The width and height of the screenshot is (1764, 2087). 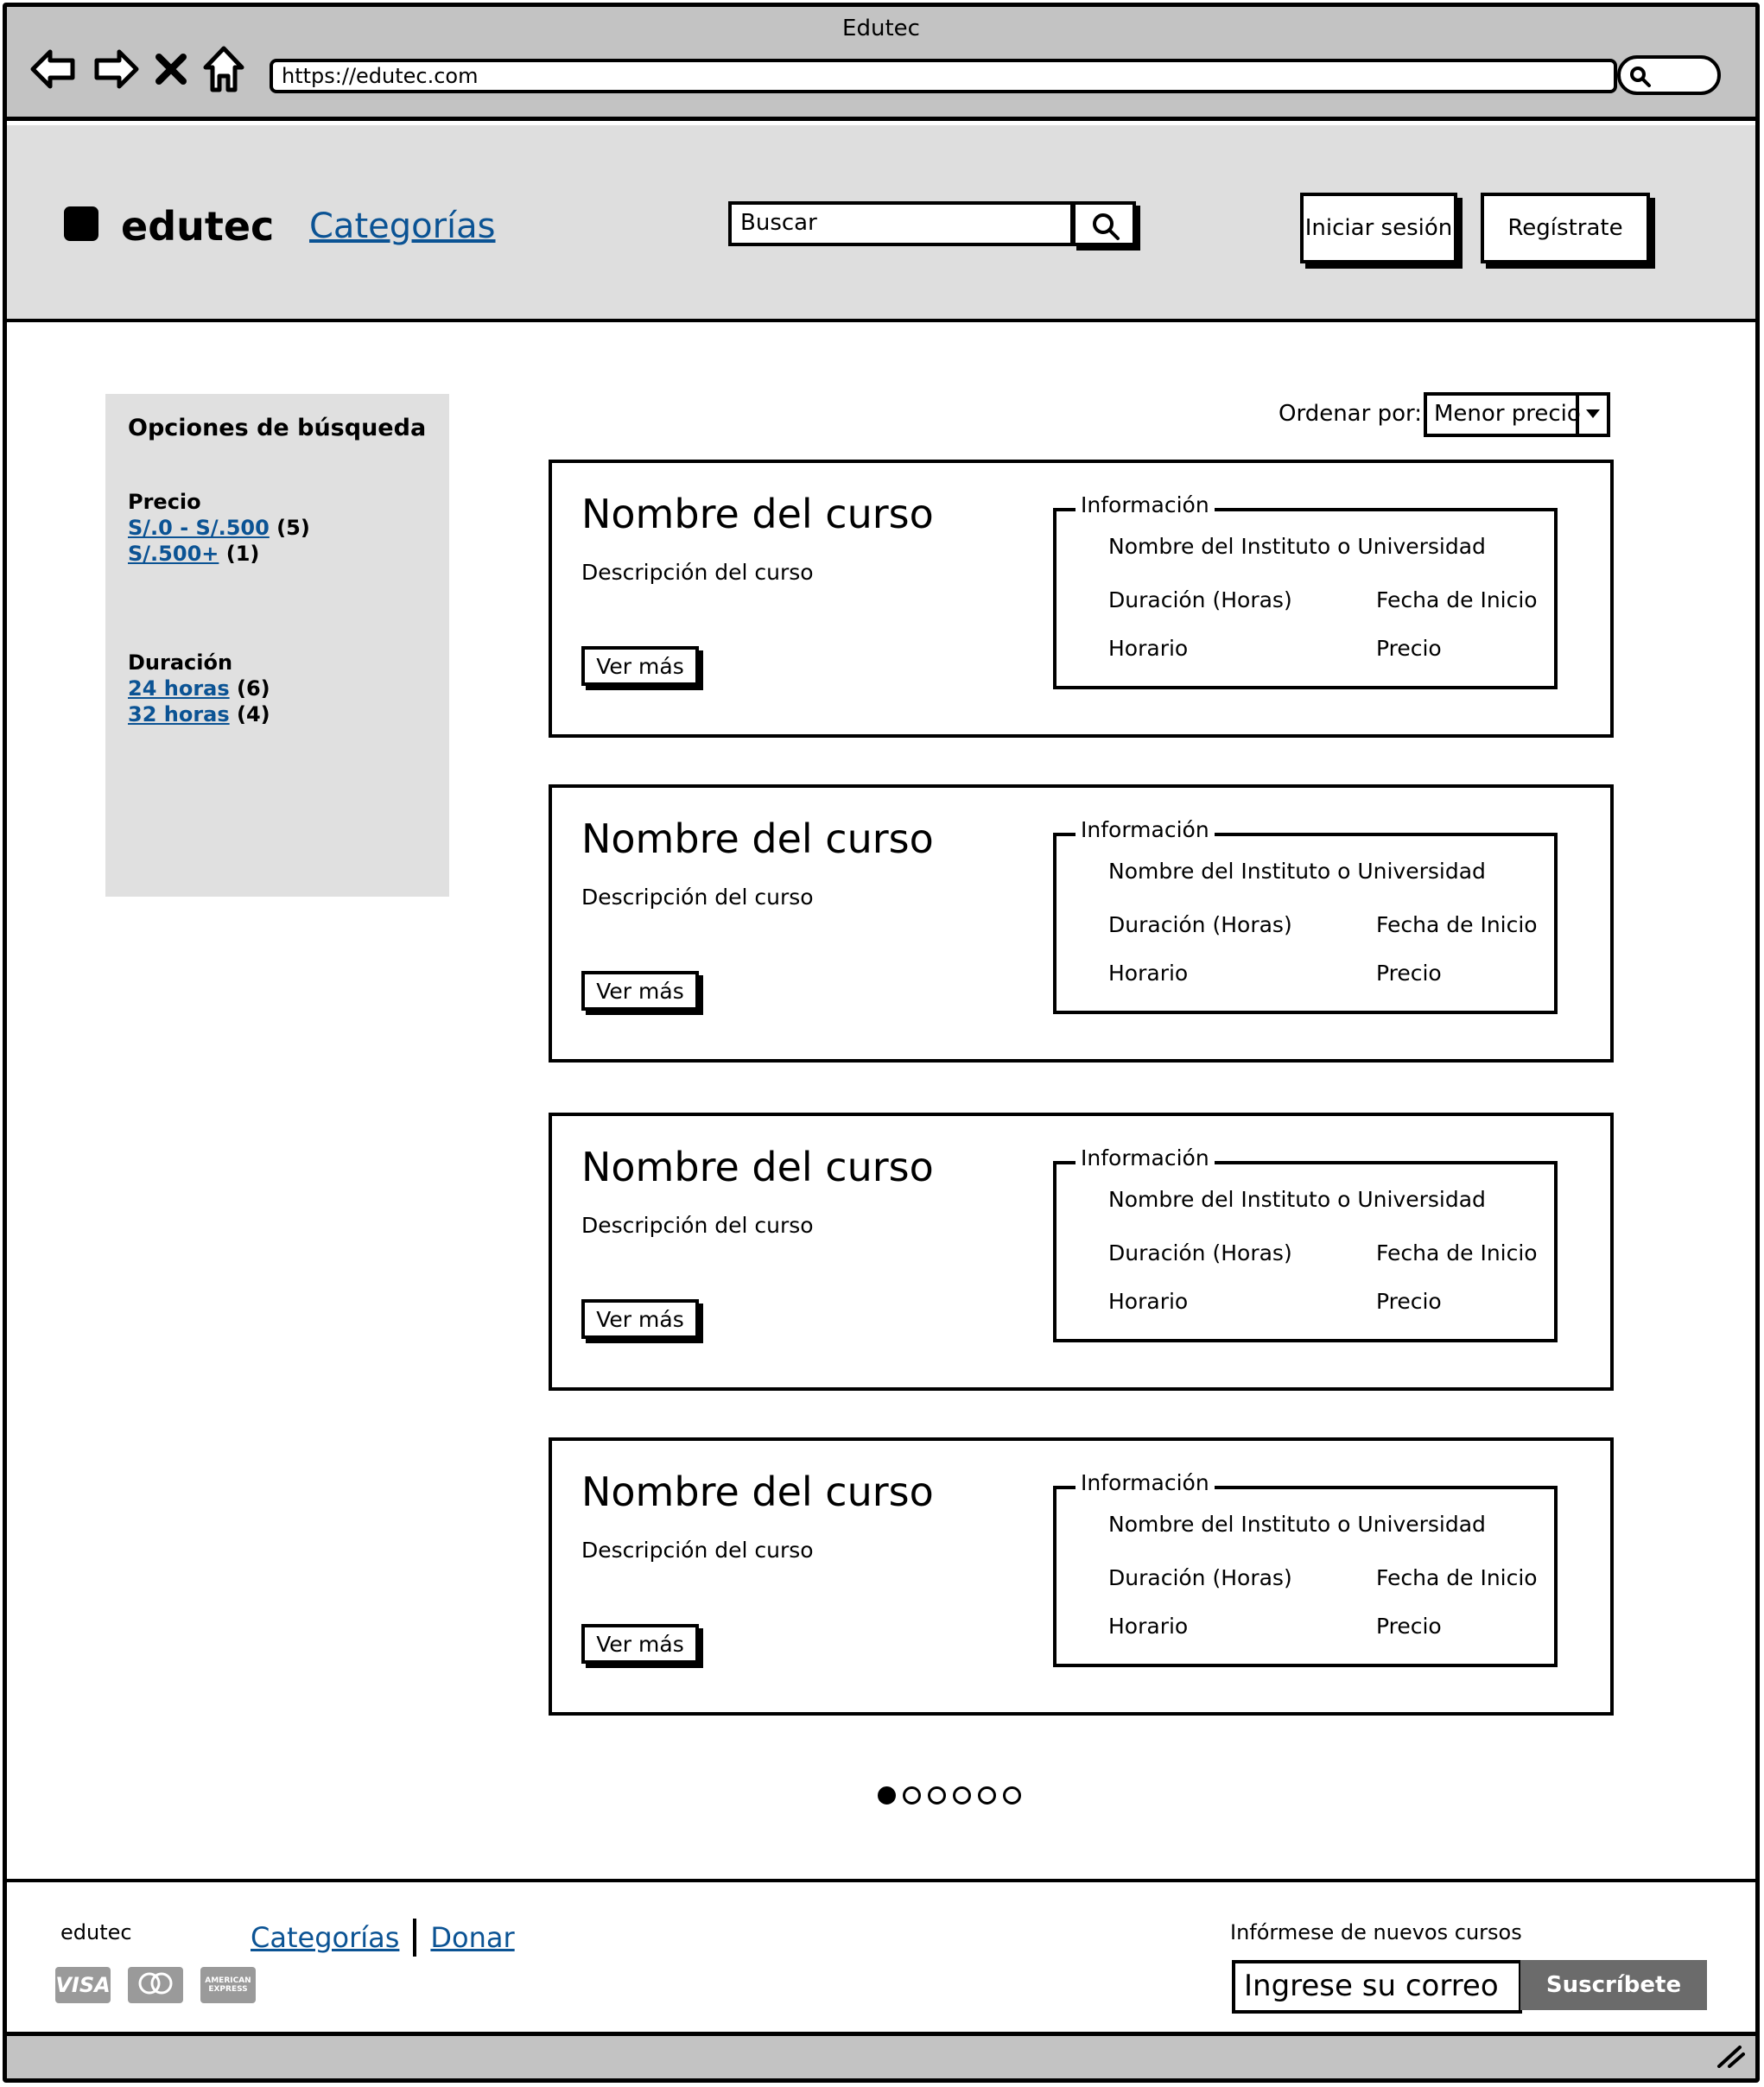 What do you see at coordinates (228, 1985) in the screenshot?
I see `amex-icon: AMERICAN EXPRESS` at bounding box center [228, 1985].